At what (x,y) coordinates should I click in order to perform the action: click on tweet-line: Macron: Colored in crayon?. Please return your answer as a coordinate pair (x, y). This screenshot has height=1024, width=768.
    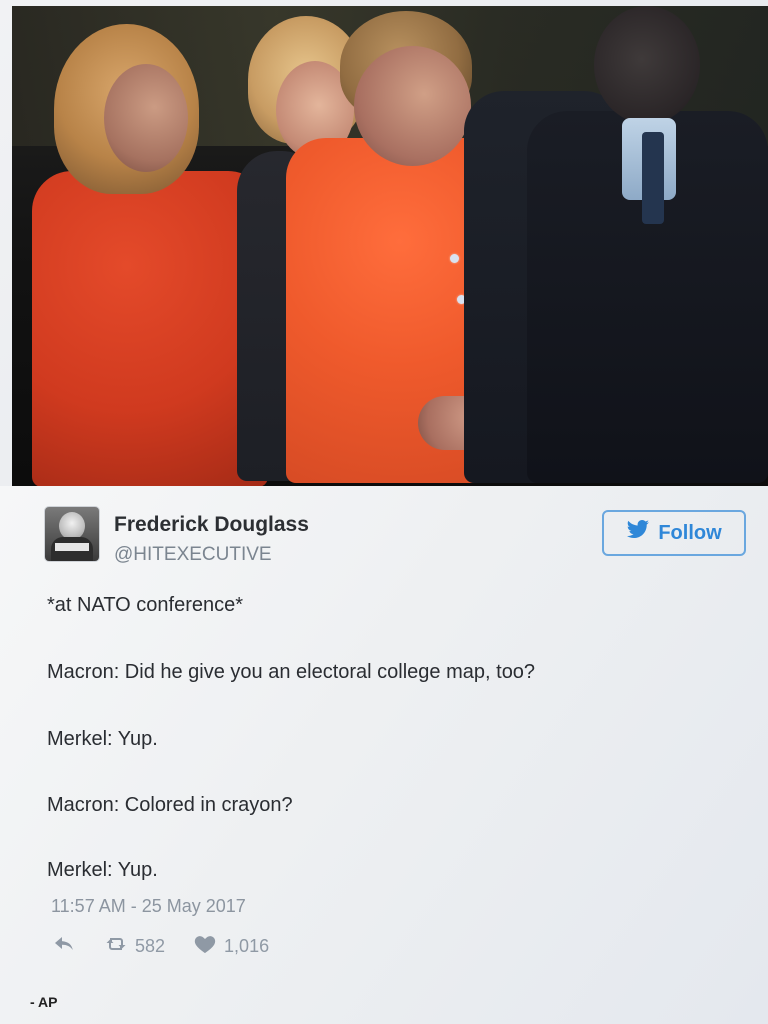
    Looking at the image, I should click on (170, 805).